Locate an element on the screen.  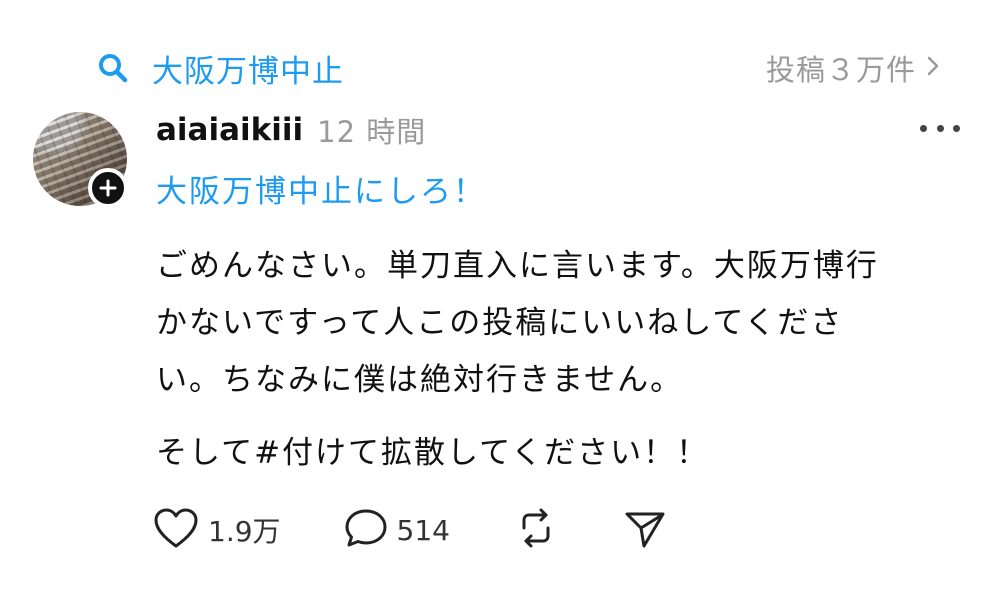
topic-bar: 大阪万博中止 投稿３万件 is located at coordinates (518, 68).